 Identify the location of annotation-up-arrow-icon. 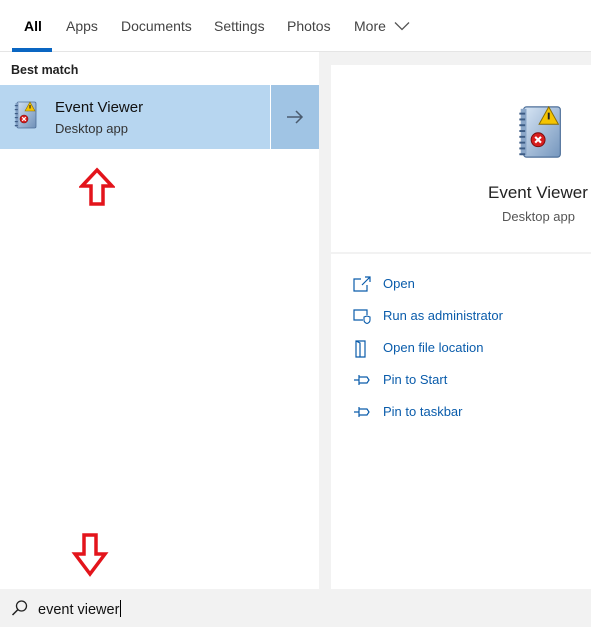
(97, 186).